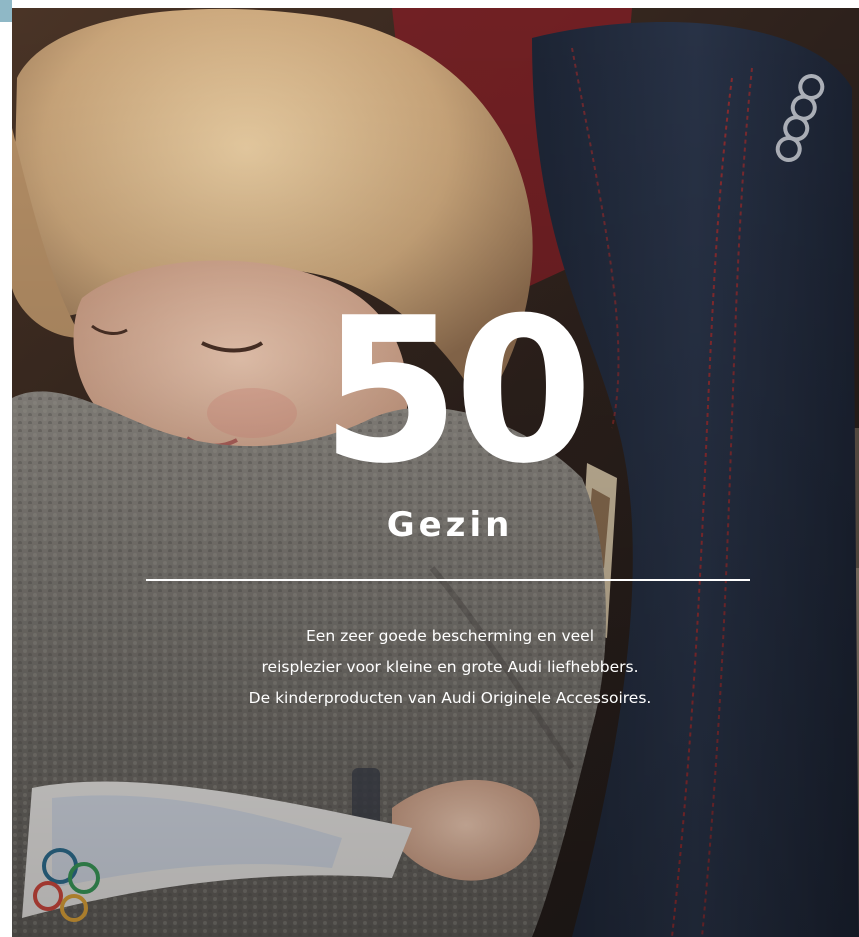 The image size is (859, 937). Describe the element at coordinates (456, 391) in the screenshot. I see `hero-number: 50` at that location.